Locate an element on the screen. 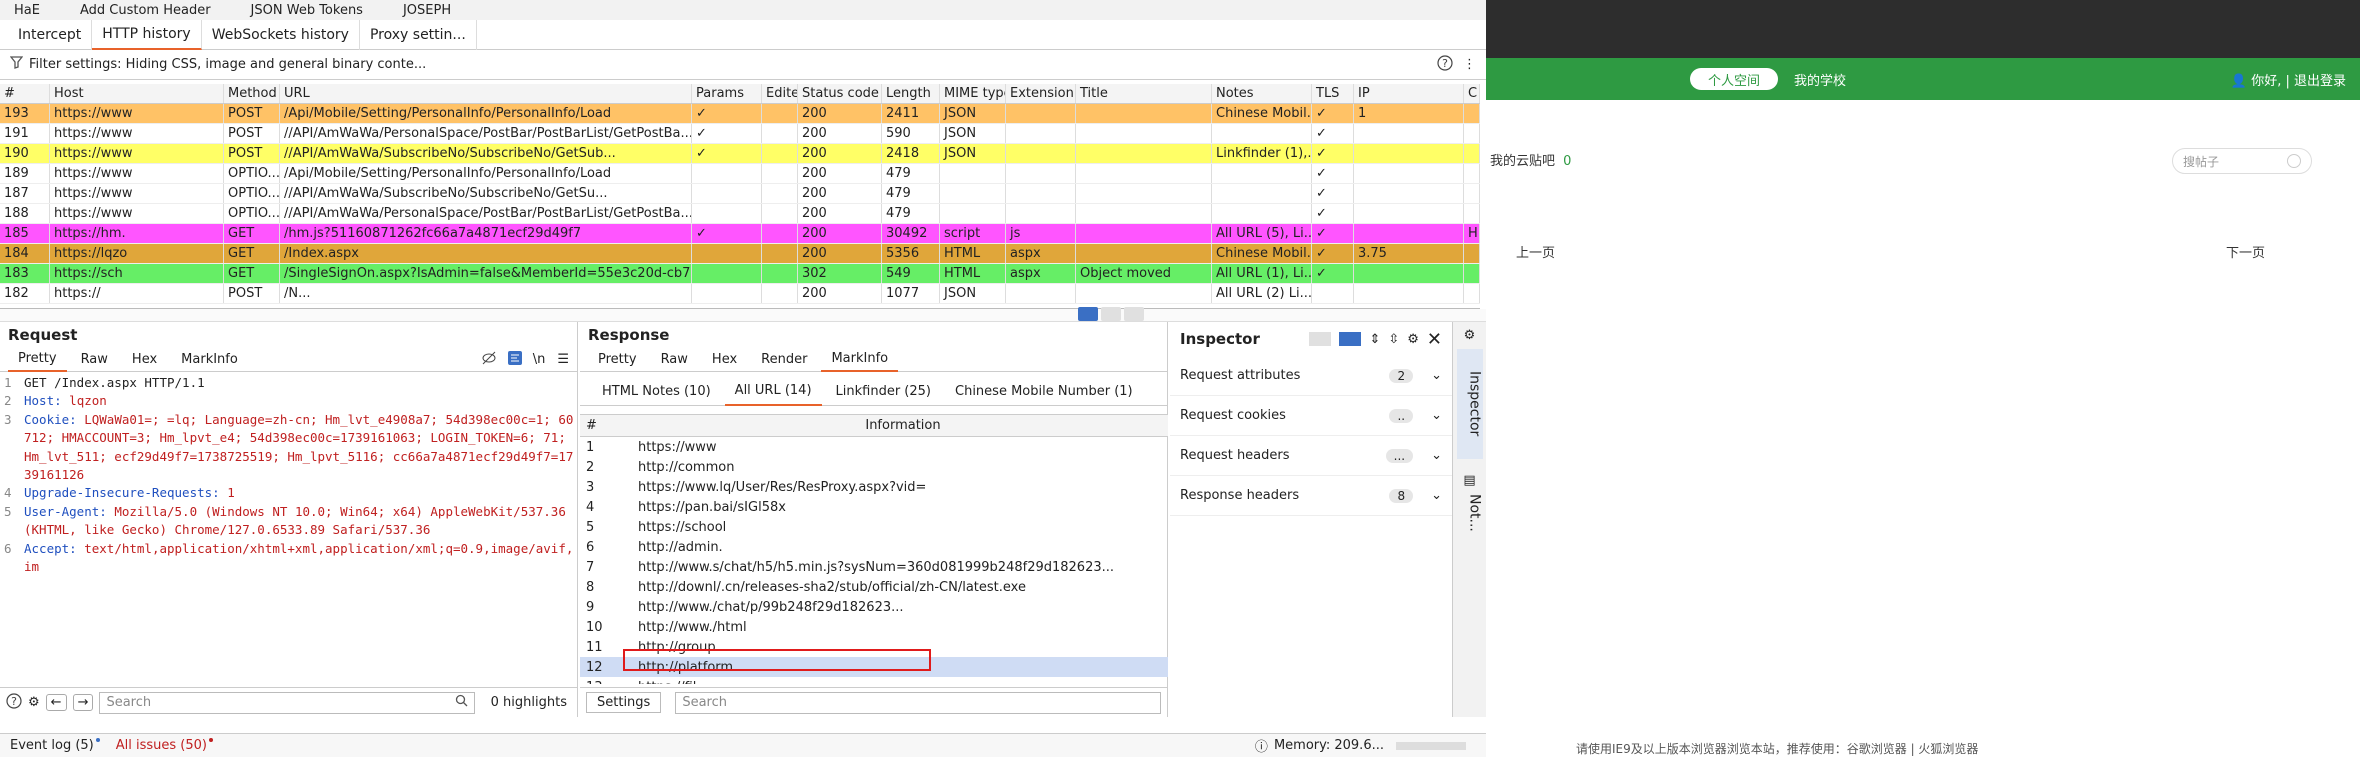 This screenshot has width=2360, height=757. column-header: Params is located at coordinates (727, 93).